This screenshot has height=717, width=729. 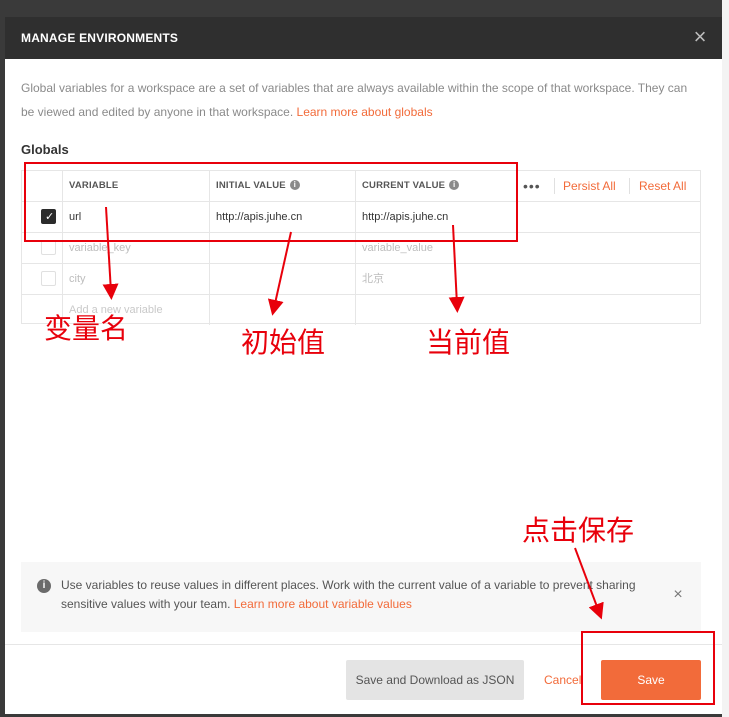 I want to click on annotation-initial-value: 初始值, so click(x=283, y=342).